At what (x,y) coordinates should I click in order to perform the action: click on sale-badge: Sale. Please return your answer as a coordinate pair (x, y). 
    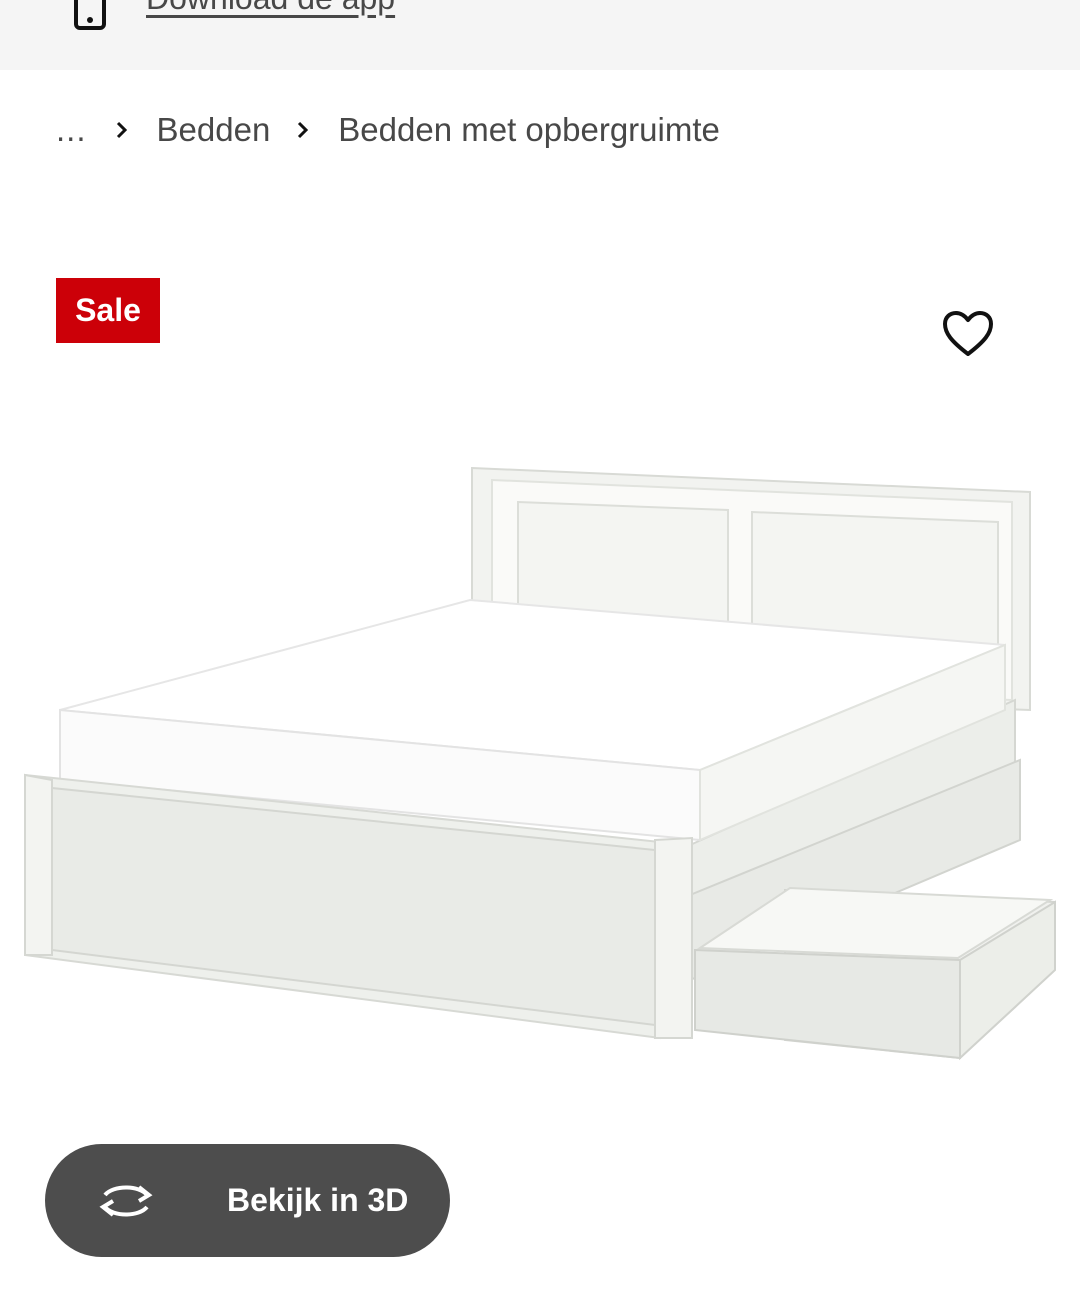
    Looking at the image, I should click on (108, 310).